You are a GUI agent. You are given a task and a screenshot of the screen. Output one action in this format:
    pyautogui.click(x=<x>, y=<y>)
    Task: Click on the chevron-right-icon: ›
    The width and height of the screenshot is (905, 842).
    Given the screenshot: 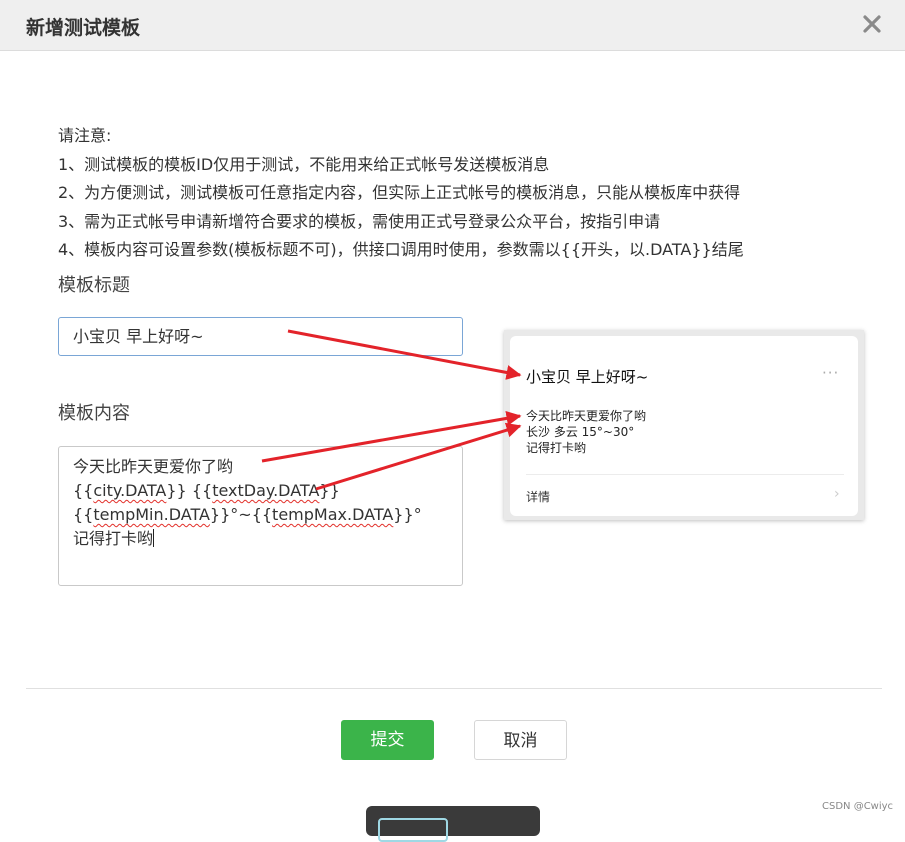 What is the action you would take?
    pyautogui.click(x=837, y=494)
    